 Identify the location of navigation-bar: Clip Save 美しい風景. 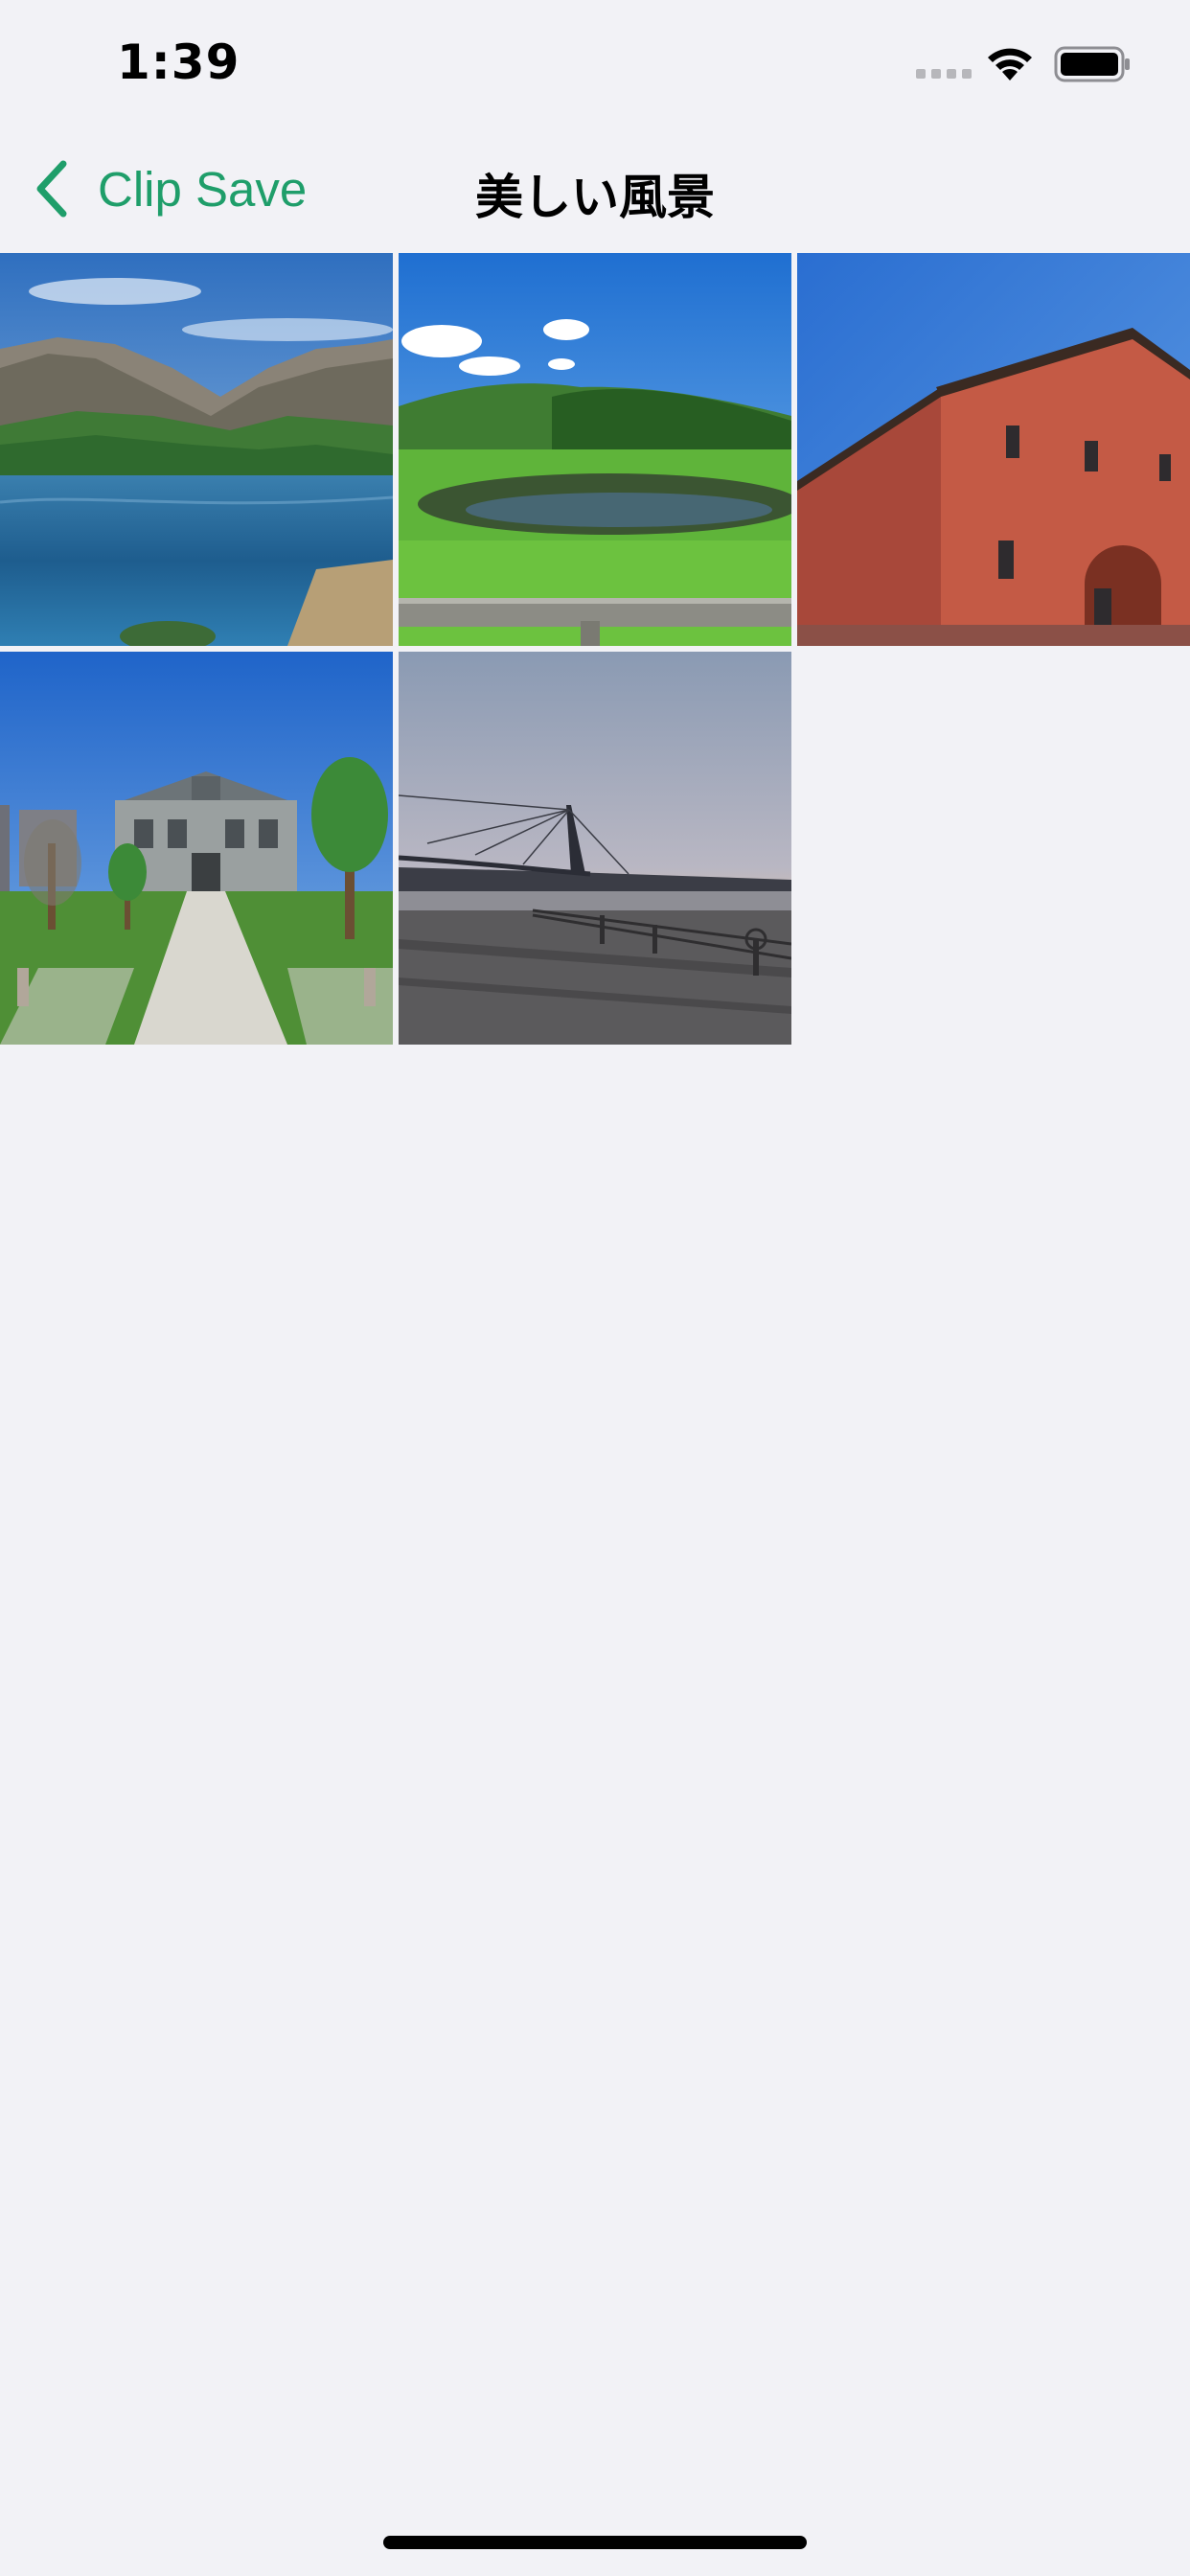
(595, 187).